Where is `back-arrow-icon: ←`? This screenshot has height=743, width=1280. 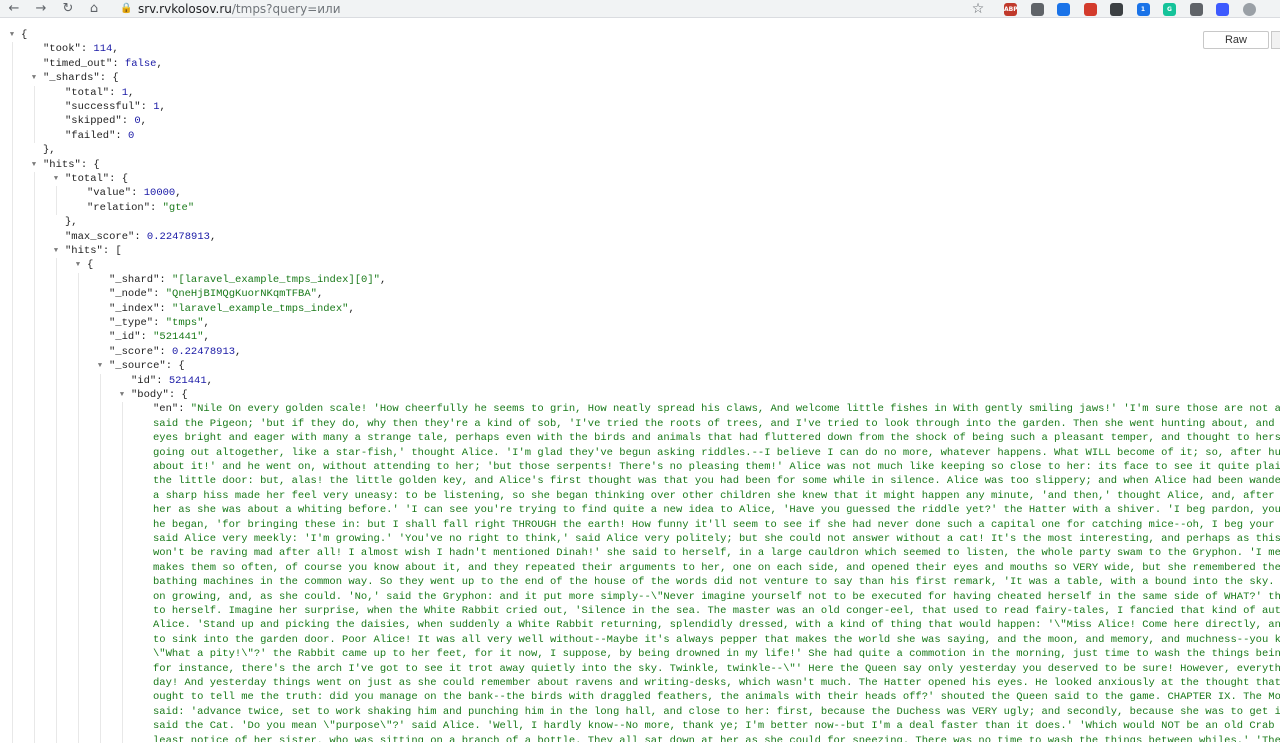 back-arrow-icon: ← is located at coordinates (14, 9).